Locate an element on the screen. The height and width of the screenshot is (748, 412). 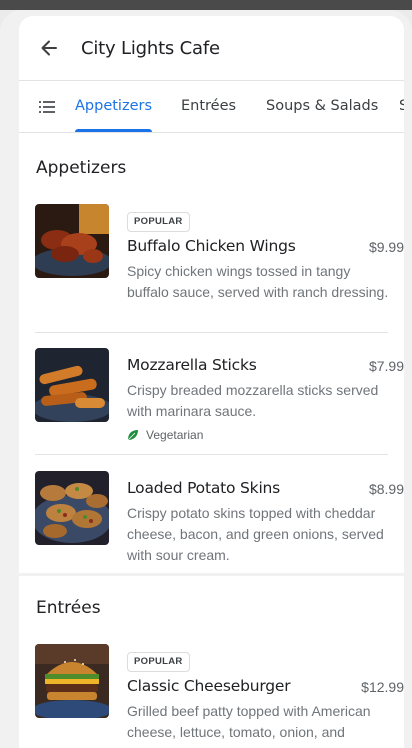
buffalo-wings-photo is located at coordinates (72, 241).